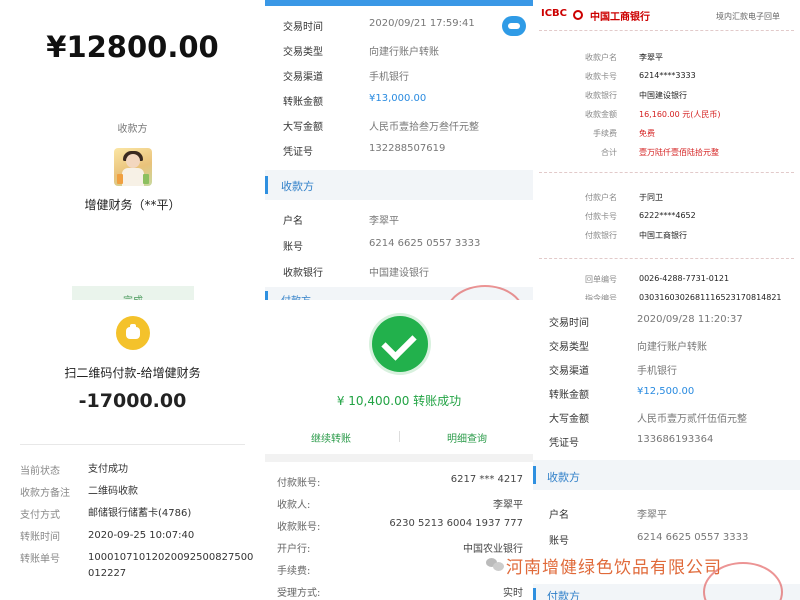  I want to click on transfer-status: ¥ 10,400.00 转账成功, so click(399, 401).